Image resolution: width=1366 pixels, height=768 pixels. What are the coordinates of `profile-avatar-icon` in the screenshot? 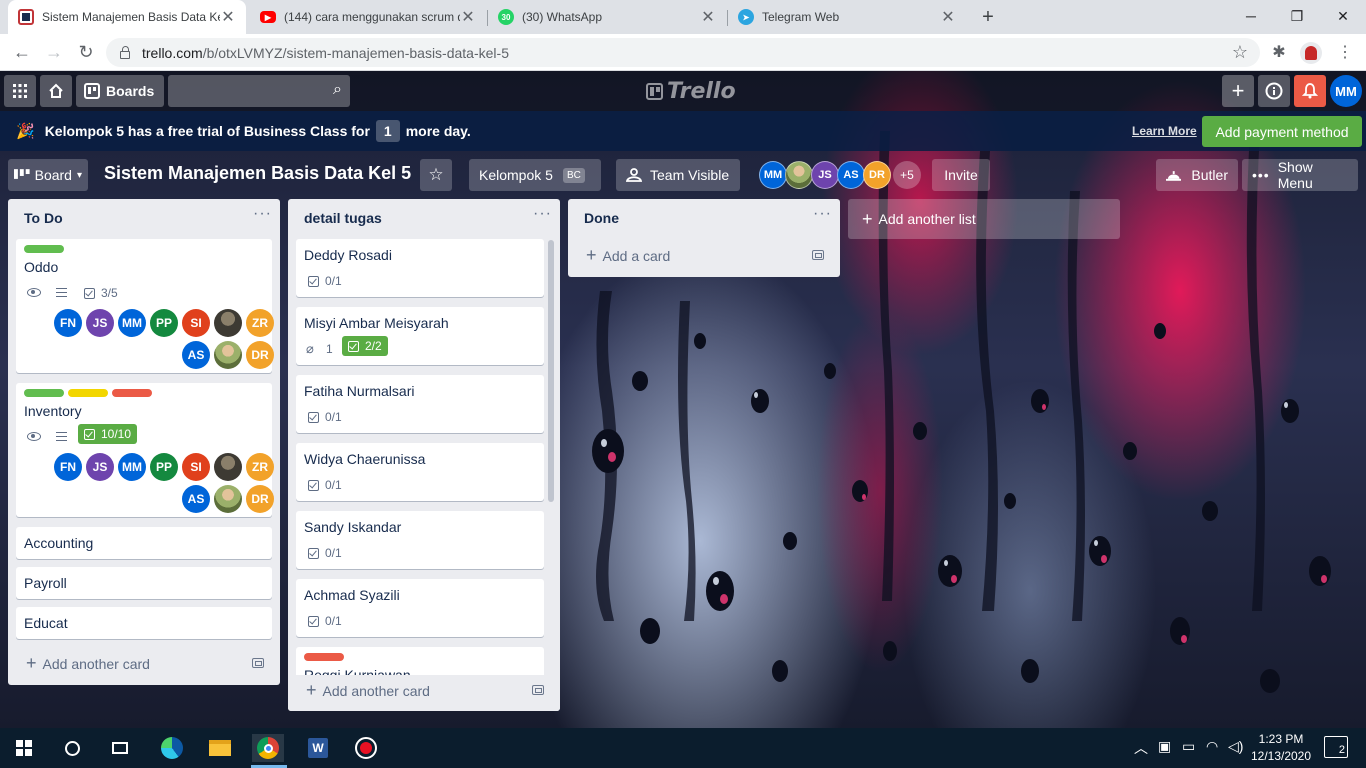 It's located at (1311, 53).